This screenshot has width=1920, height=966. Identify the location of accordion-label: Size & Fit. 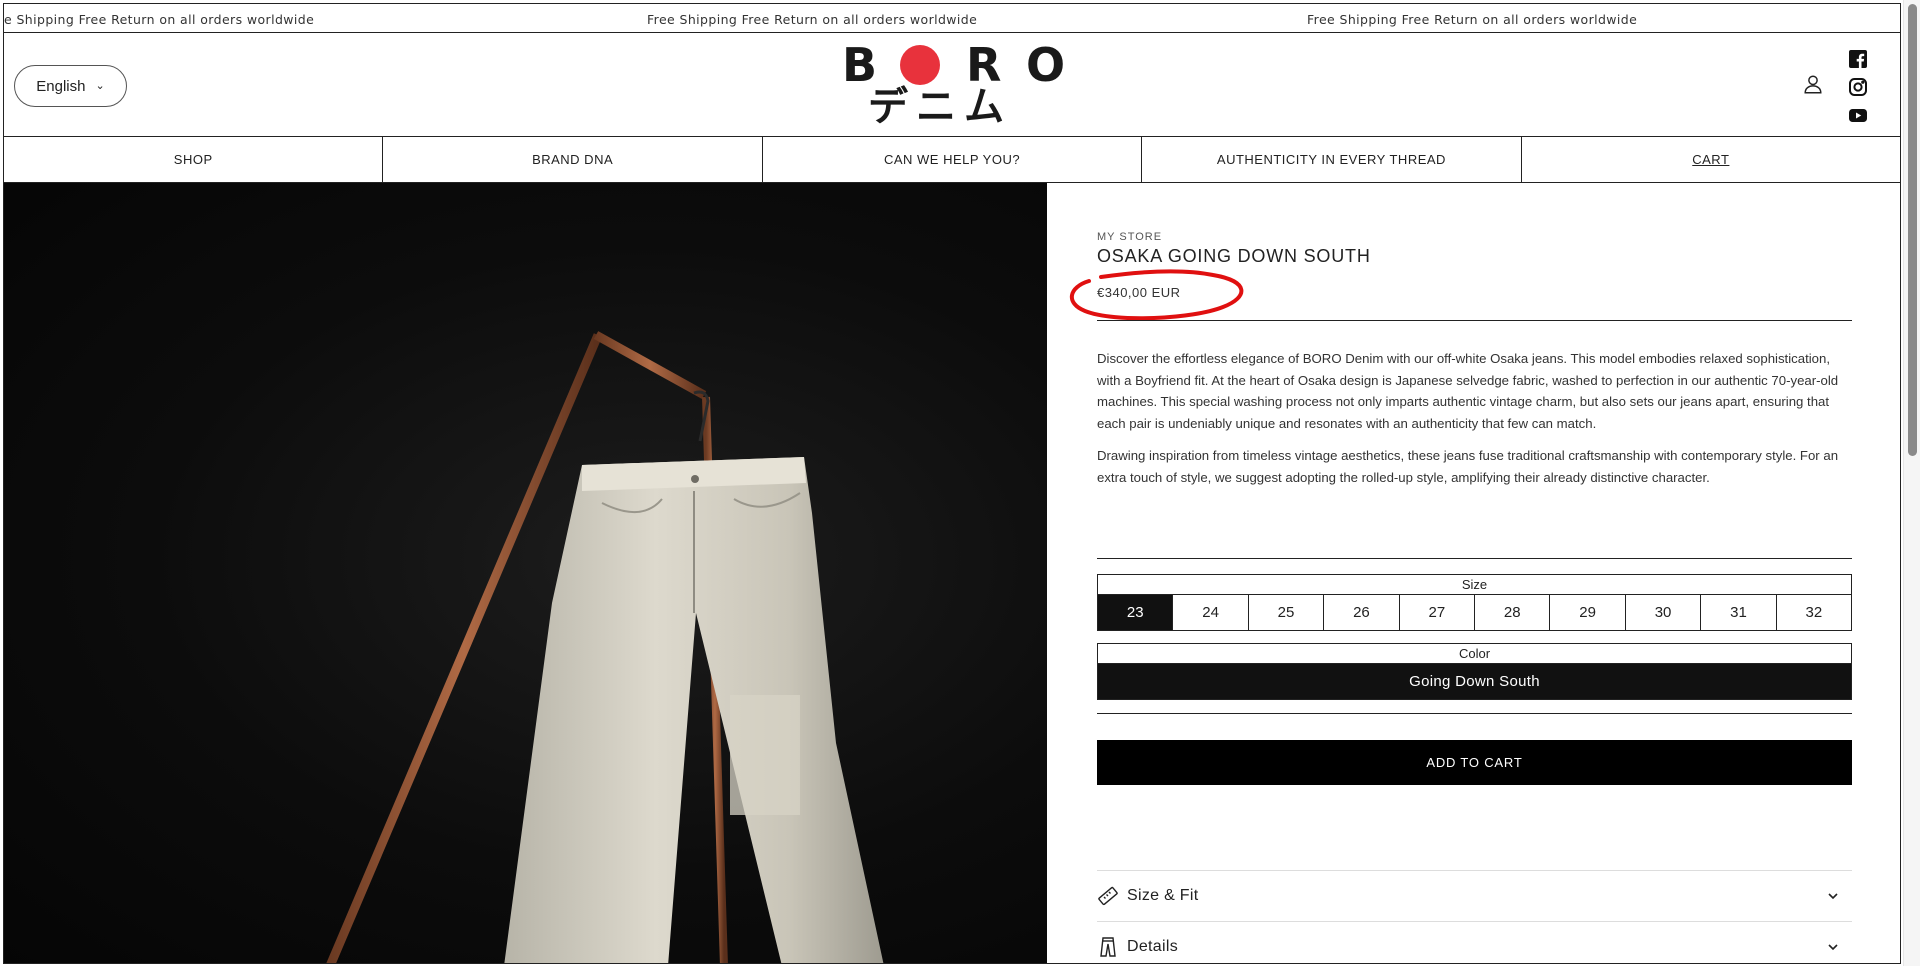
(1163, 895).